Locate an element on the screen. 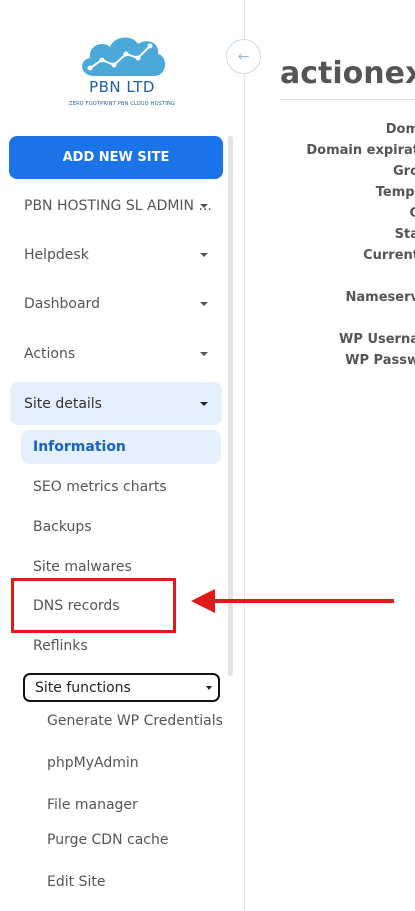 The image size is (415, 911). sub-item-backups: Backups is located at coordinates (121, 527).